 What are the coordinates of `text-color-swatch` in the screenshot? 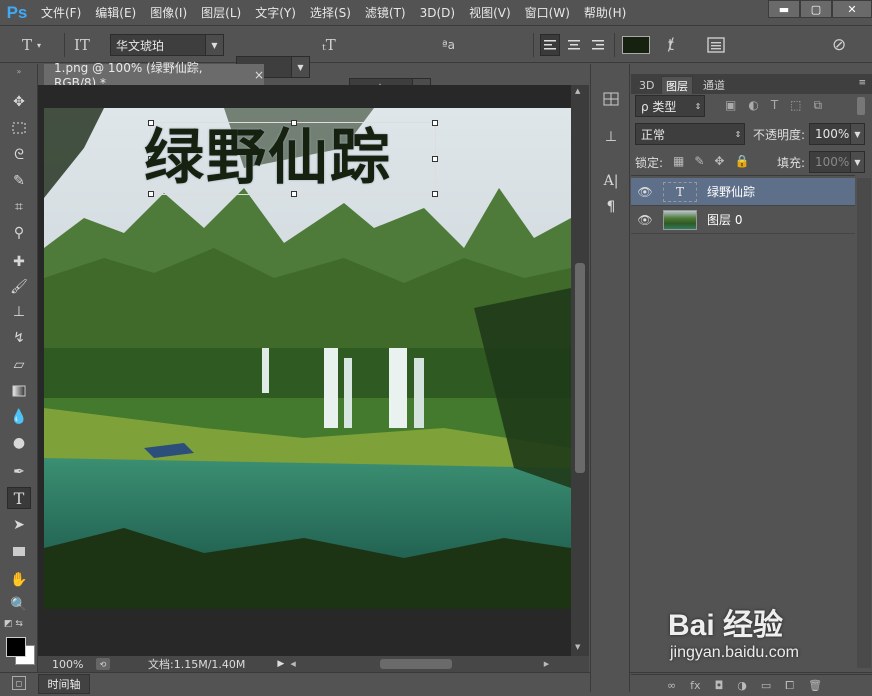 It's located at (636, 45).